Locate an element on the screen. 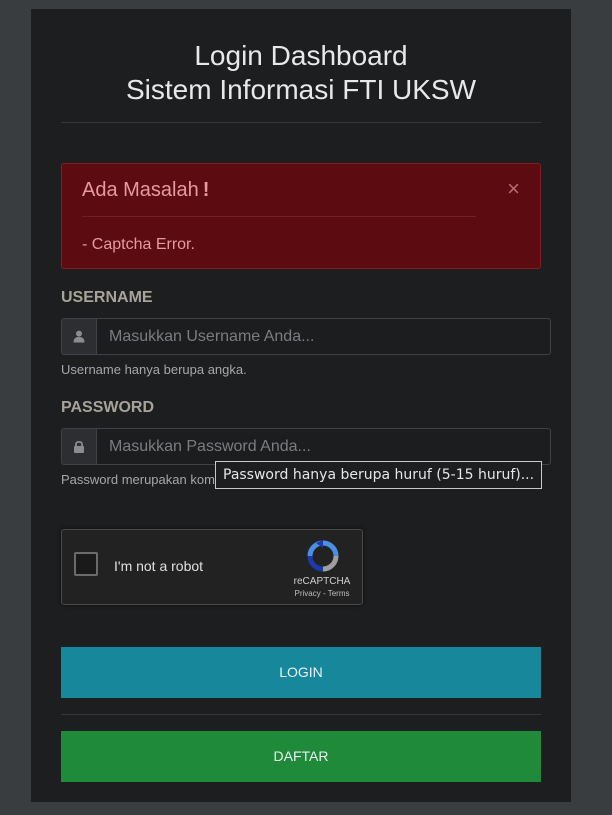  close-icon: × is located at coordinates (513, 189).